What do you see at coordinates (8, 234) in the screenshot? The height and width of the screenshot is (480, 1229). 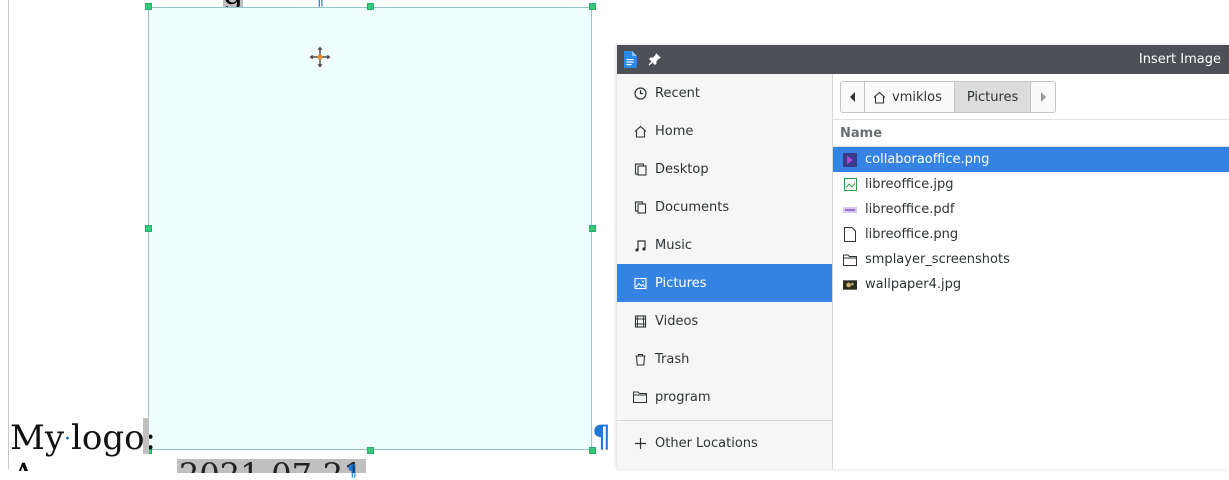 I see `document-left-margin` at bounding box center [8, 234].